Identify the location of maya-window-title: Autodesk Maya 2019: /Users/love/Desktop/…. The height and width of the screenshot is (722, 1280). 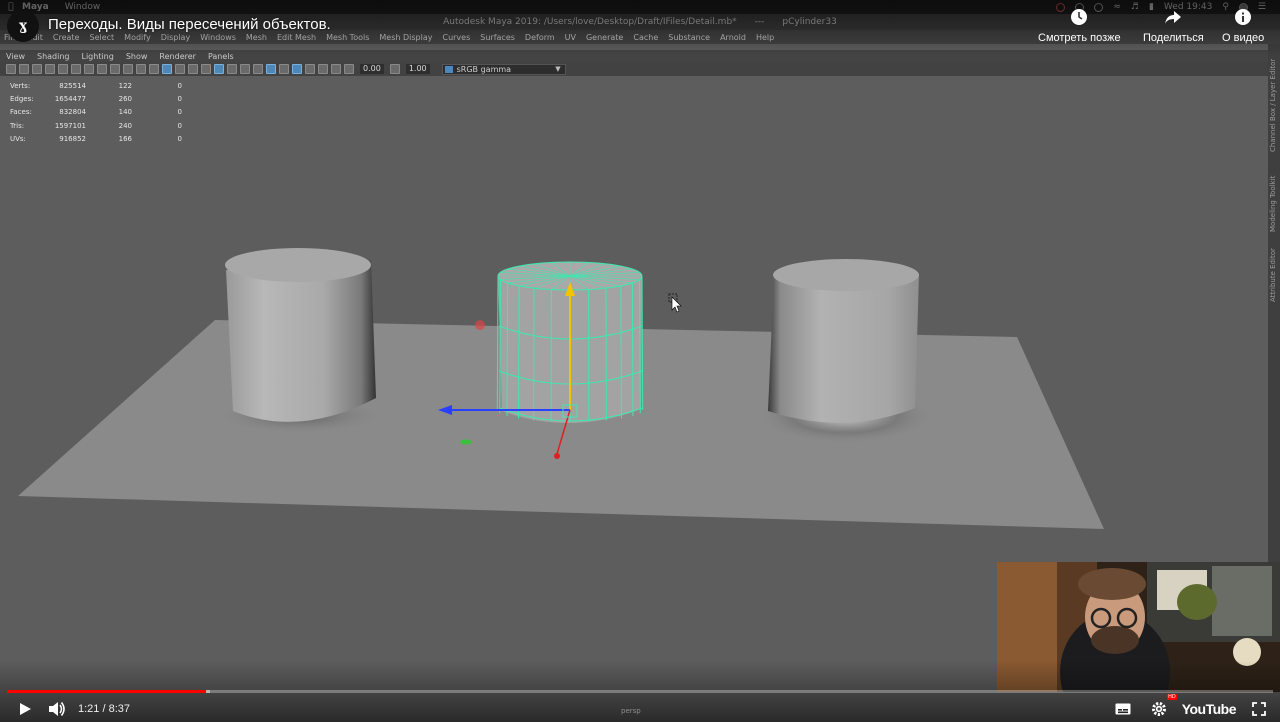
(590, 22).